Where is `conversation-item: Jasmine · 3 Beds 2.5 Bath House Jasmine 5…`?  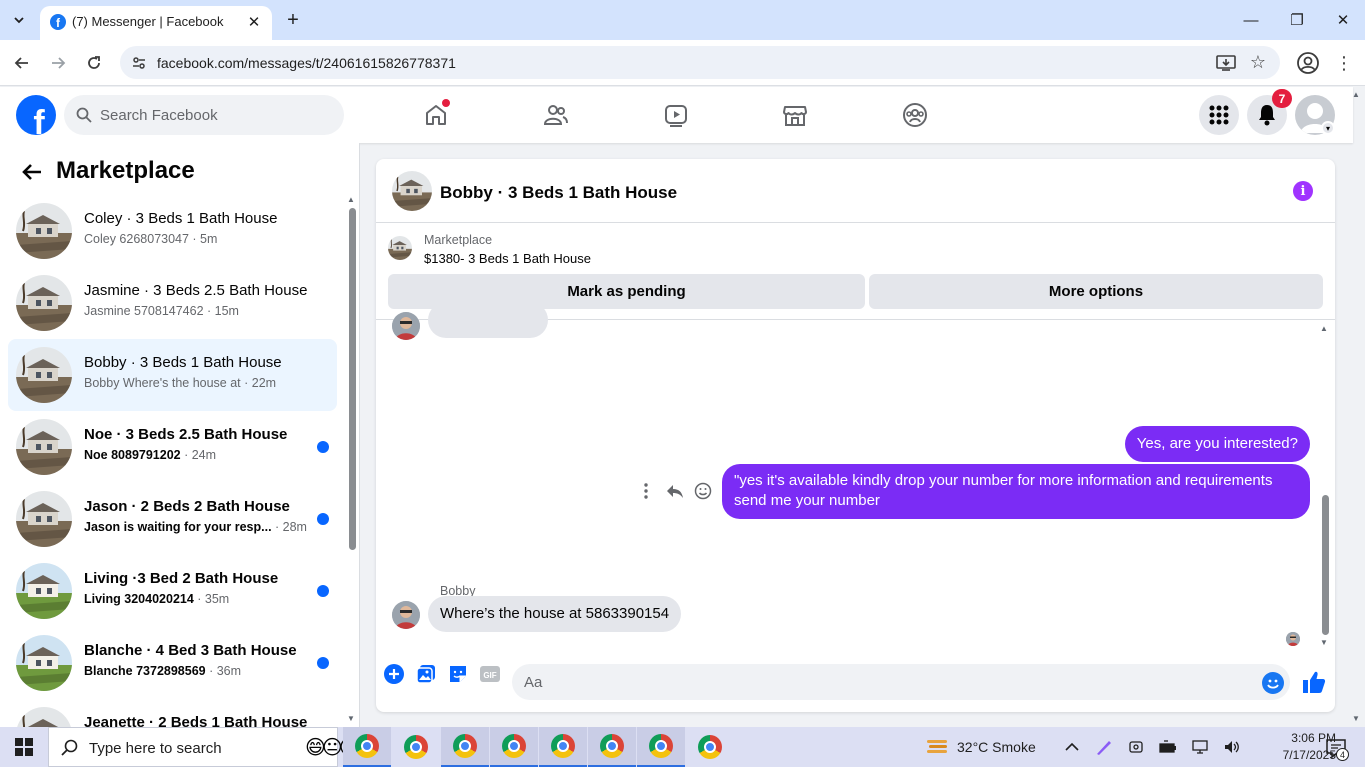
conversation-item: Jasmine · 3 Beds 2.5 Bath House Jasmine 5… is located at coordinates (172, 303).